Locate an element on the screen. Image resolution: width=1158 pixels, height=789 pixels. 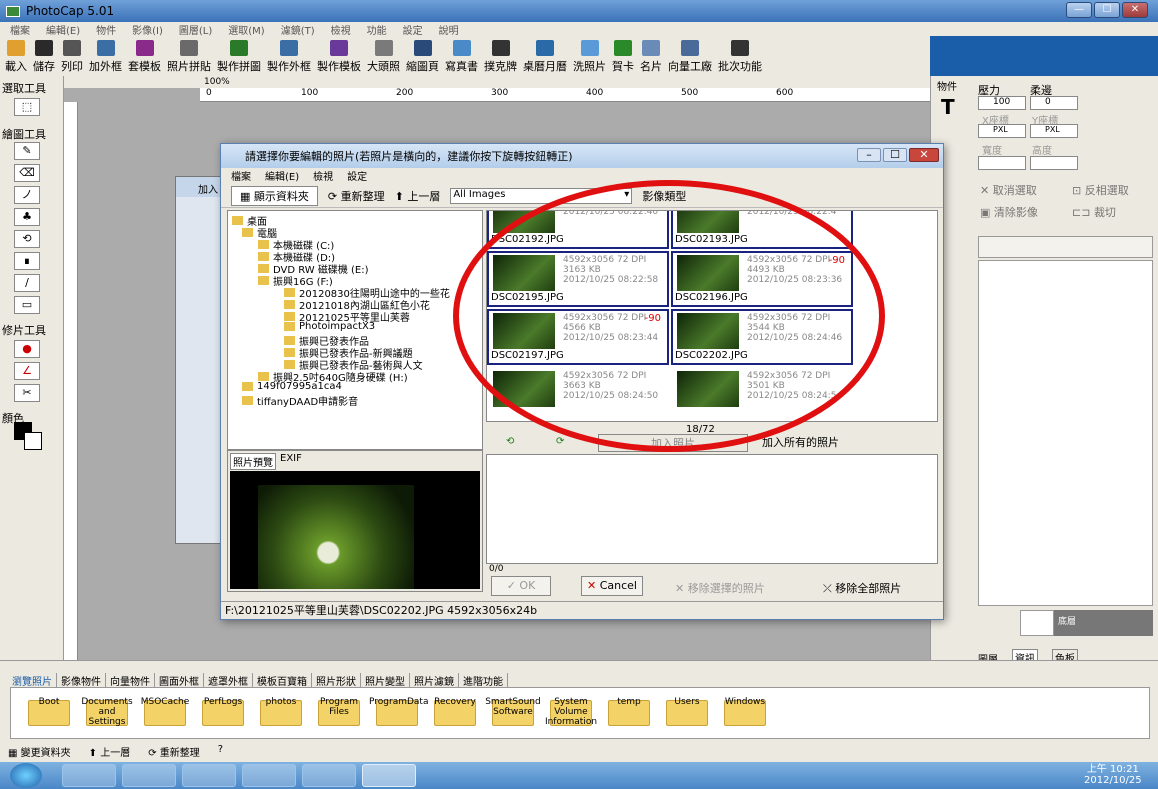
add-all-button: 加入所有的照片 is located at coordinates (800, 442).